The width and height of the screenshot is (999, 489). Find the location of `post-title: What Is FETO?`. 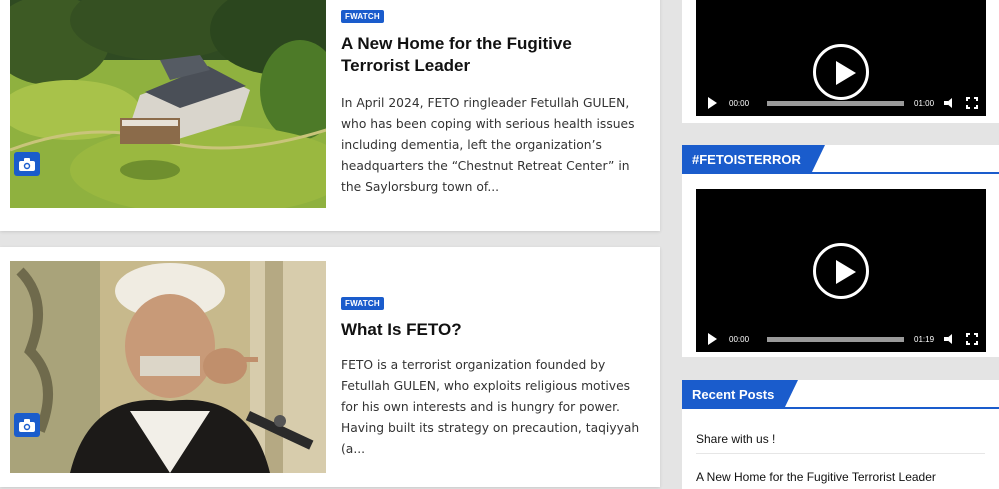

post-title: What Is FETO? is located at coordinates (491, 330).